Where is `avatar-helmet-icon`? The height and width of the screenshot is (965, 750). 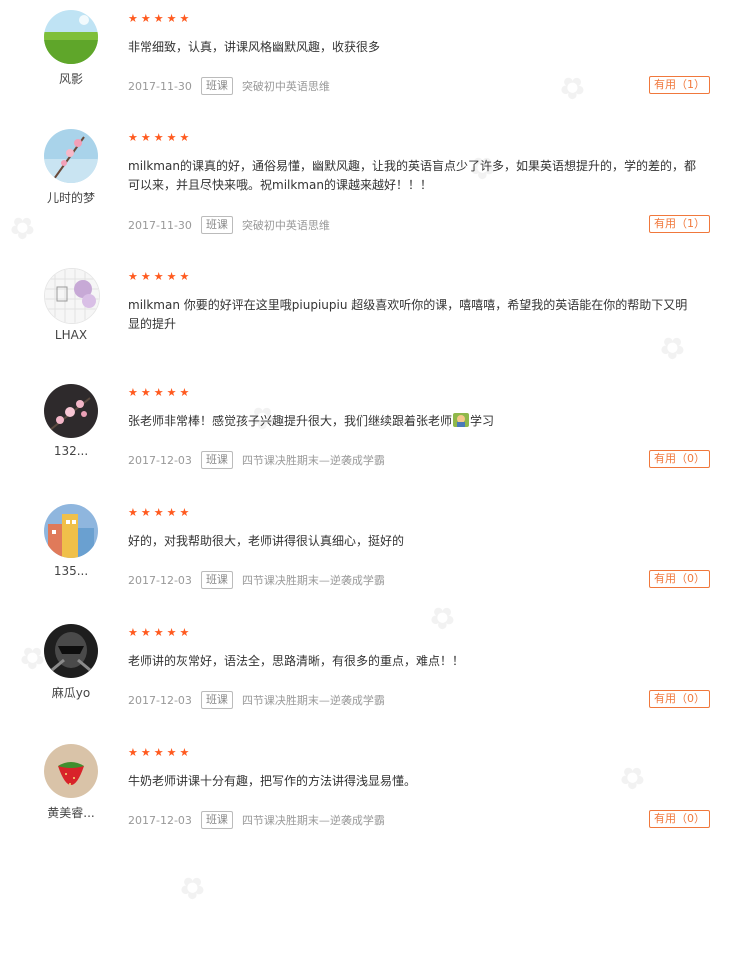
avatar-helmet-icon is located at coordinates (71, 651).